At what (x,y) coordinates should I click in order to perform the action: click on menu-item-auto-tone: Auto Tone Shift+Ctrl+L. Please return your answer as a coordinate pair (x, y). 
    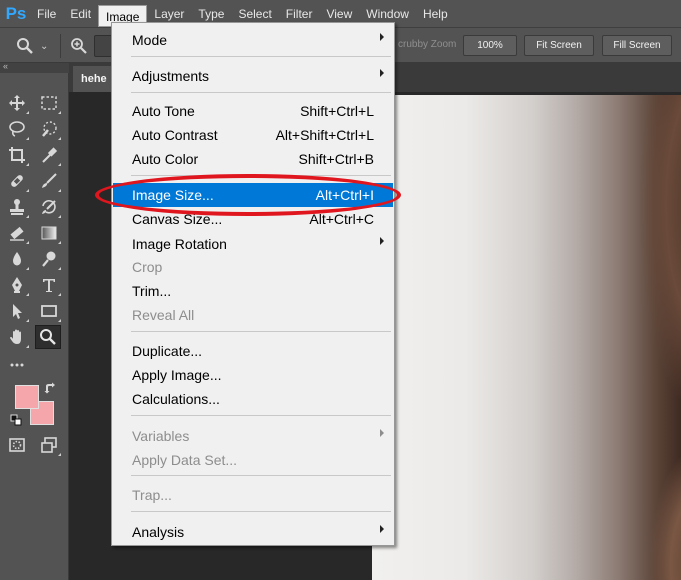
    Looking at the image, I should click on (253, 111).